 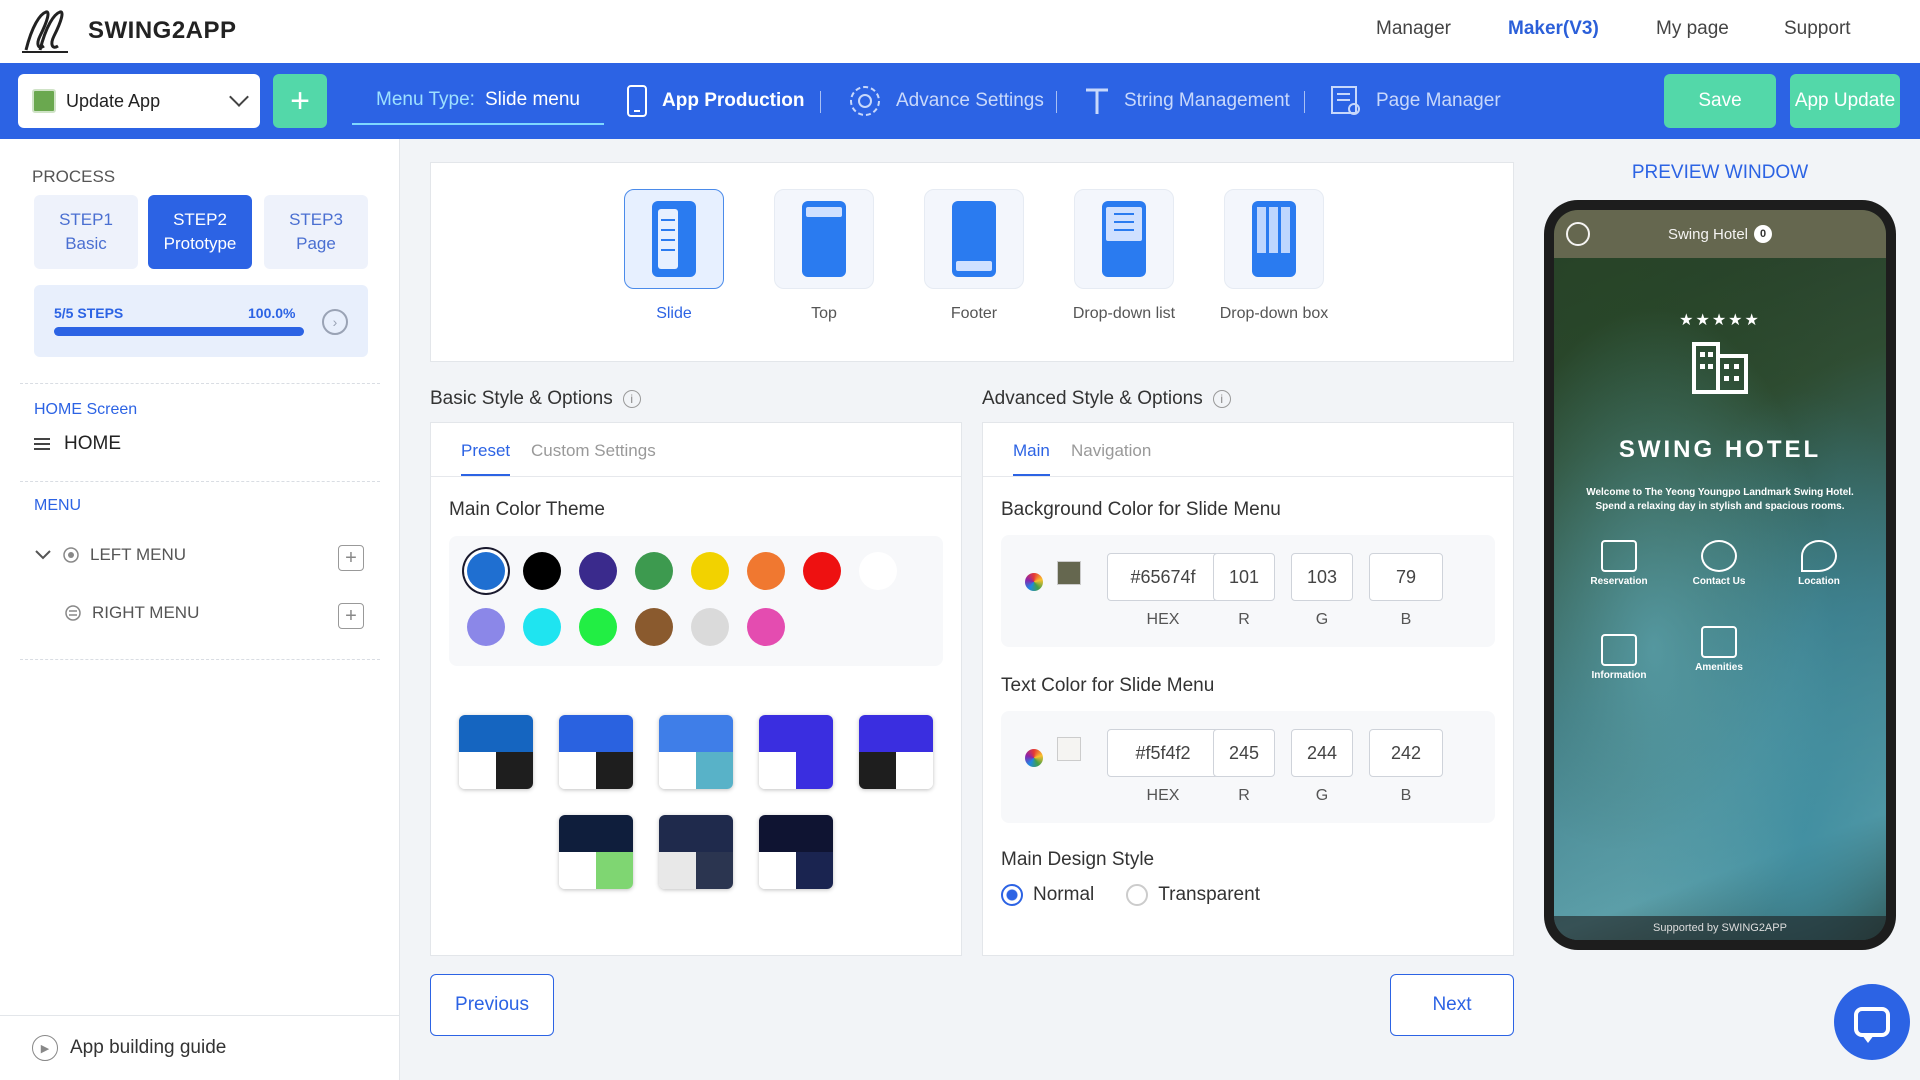 What do you see at coordinates (1720, 101) in the screenshot?
I see `save-button: Save` at bounding box center [1720, 101].